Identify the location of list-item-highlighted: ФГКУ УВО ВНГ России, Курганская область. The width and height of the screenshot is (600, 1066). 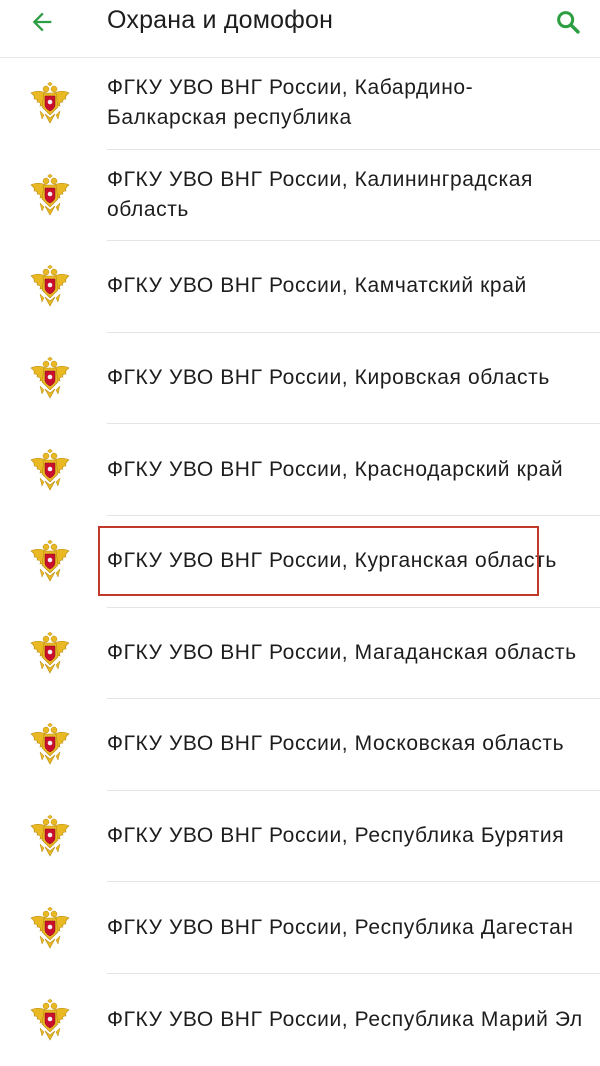
(353, 562).